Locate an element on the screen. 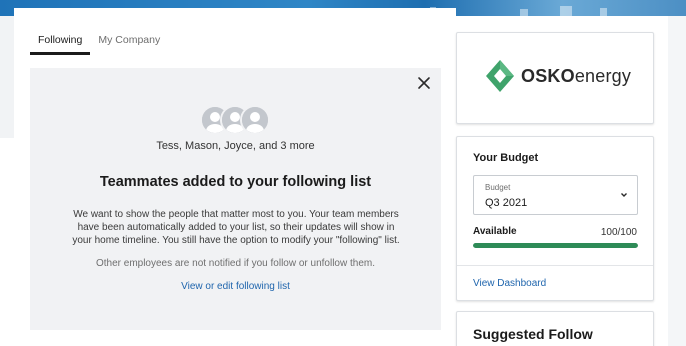 The image size is (686, 346). view-dashboard-link: View Dashboard is located at coordinates (509, 283).